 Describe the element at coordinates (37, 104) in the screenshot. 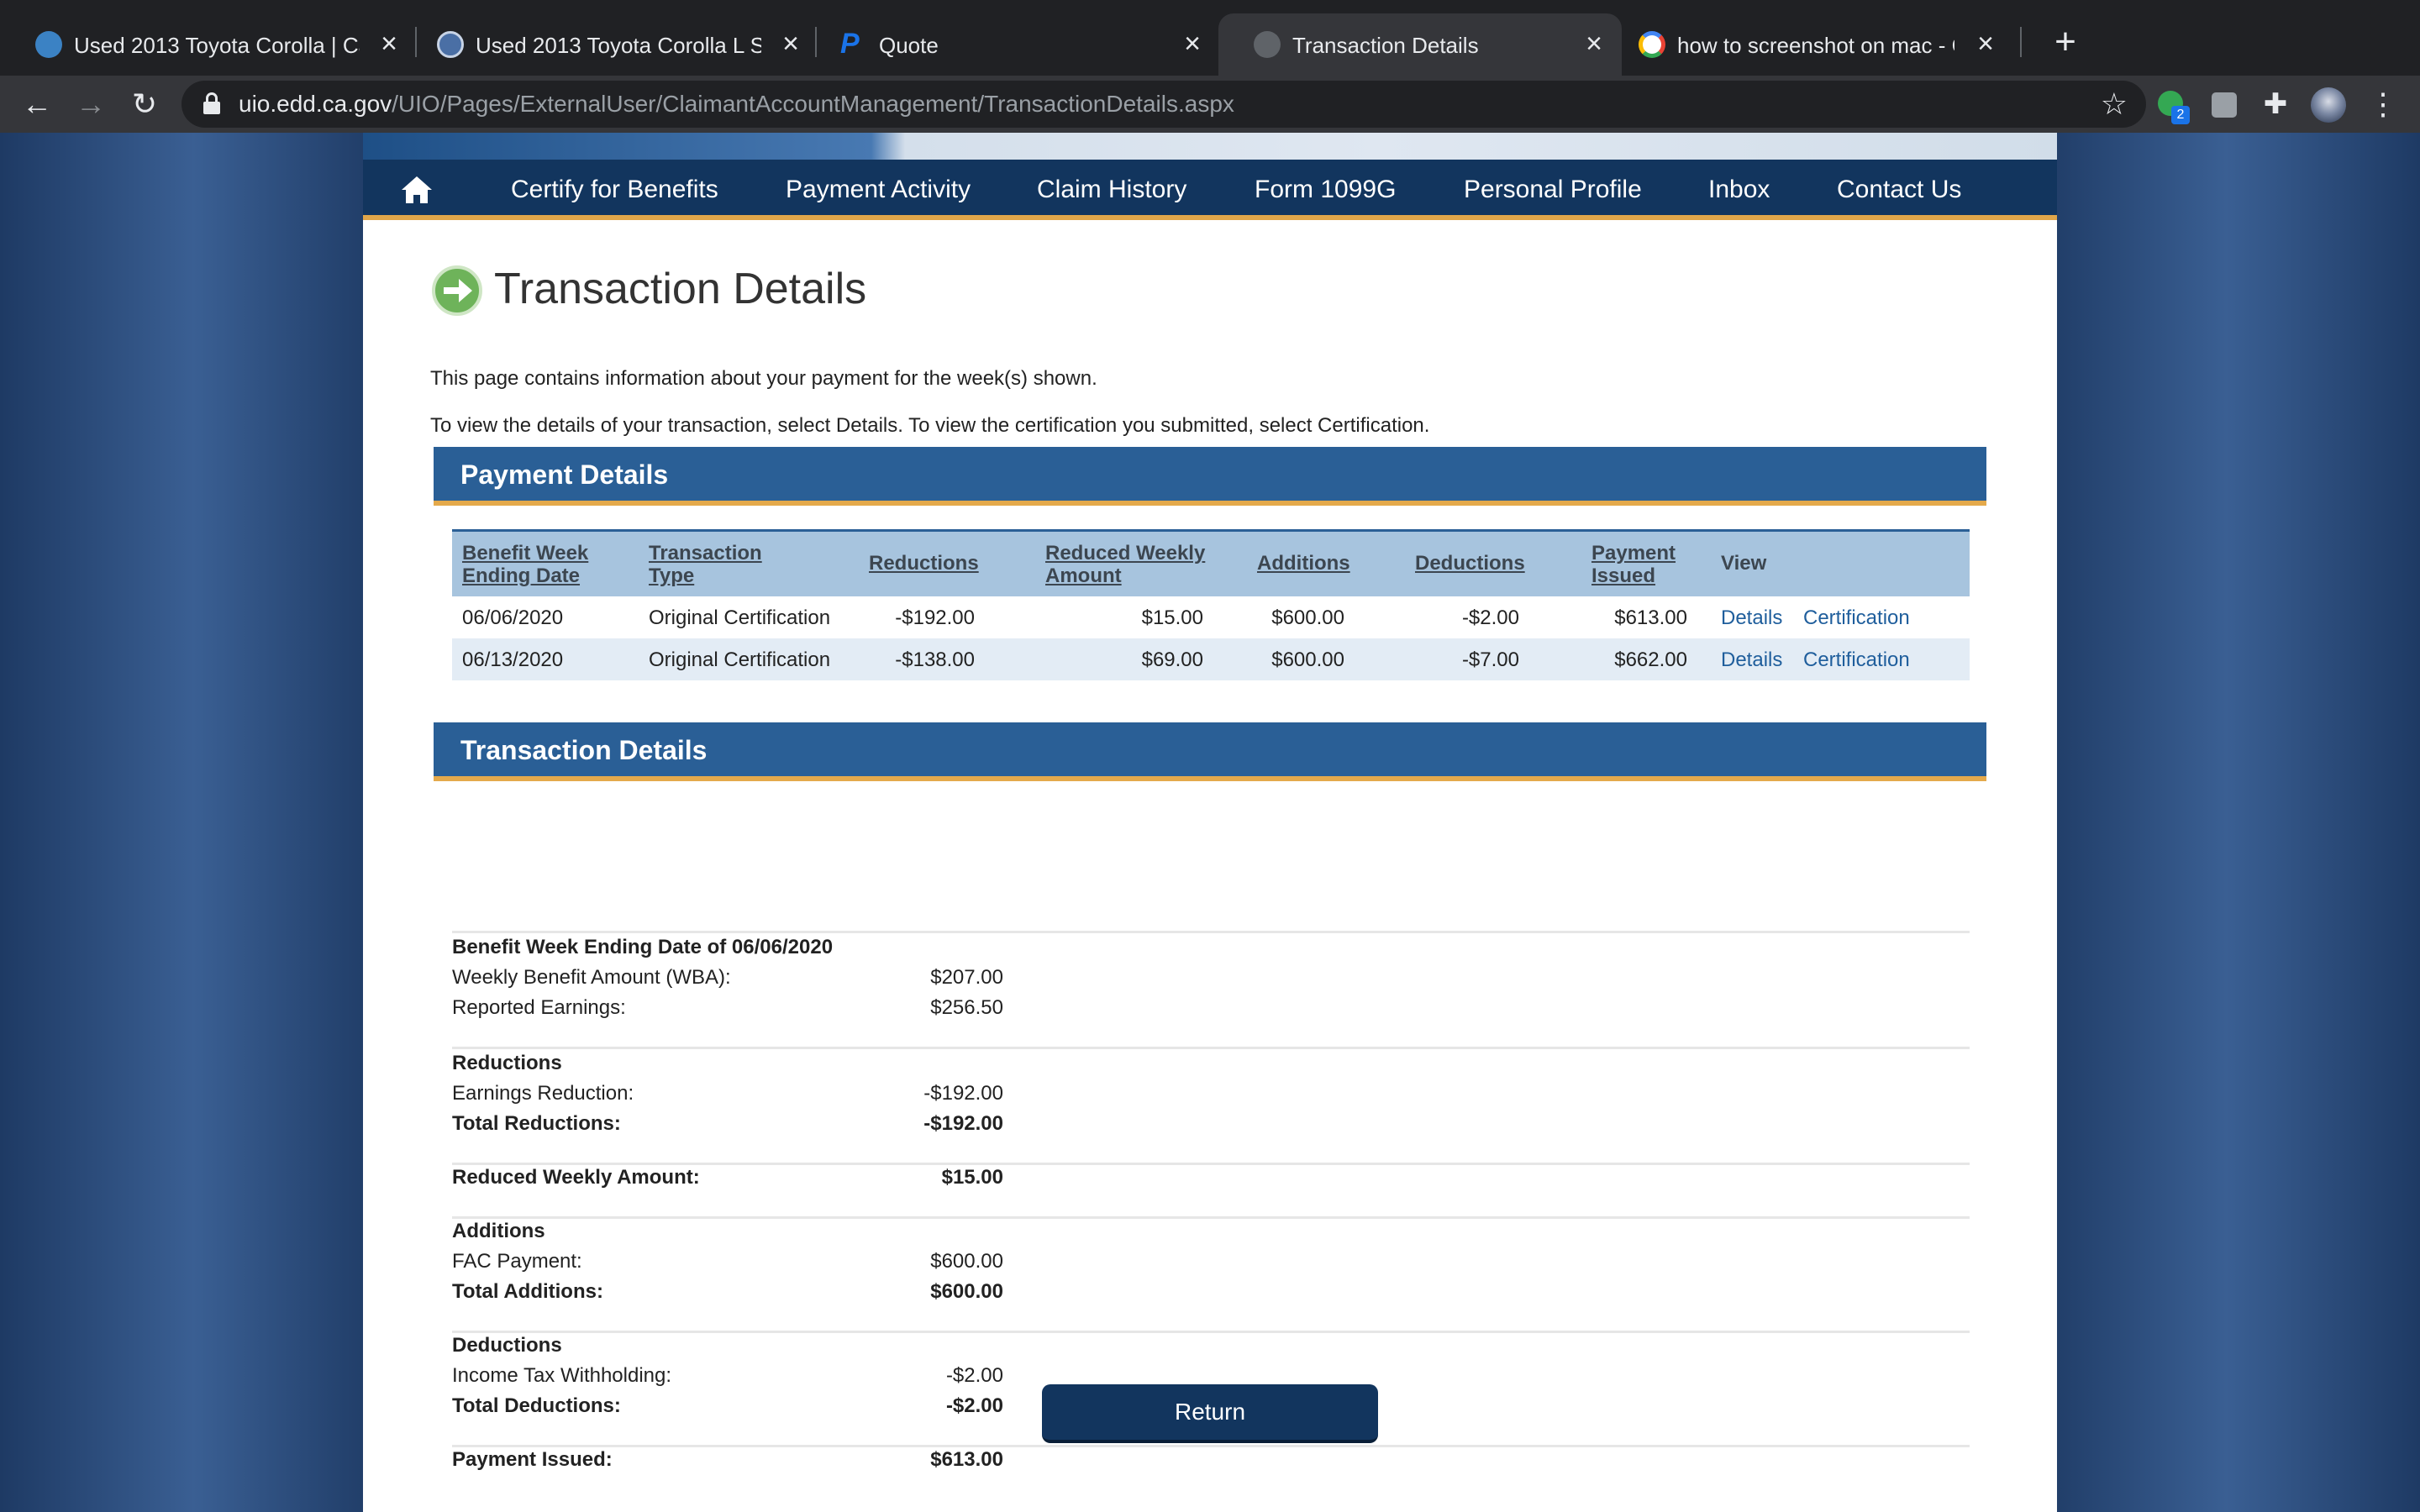

I see `back-icon: ←` at that location.